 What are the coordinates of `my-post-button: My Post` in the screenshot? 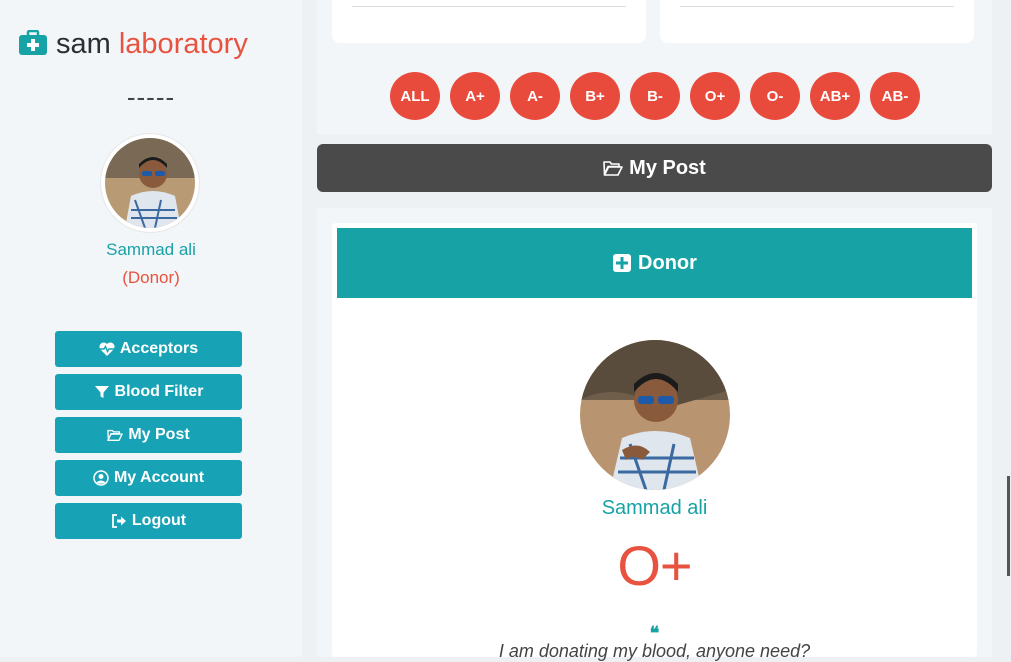 It's located at (148, 435).